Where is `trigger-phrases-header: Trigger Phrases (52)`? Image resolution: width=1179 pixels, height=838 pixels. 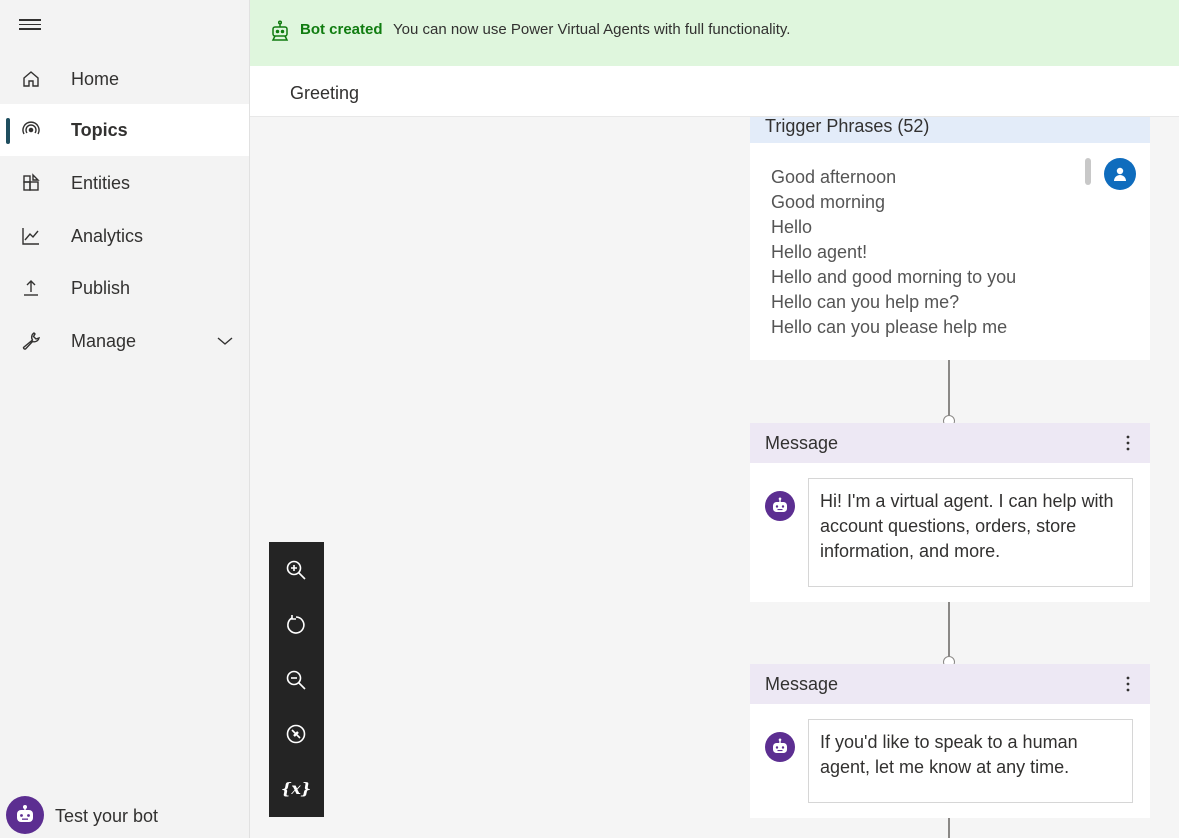 trigger-phrases-header: Trigger Phrases (52) is located at coordinates (950, 129).